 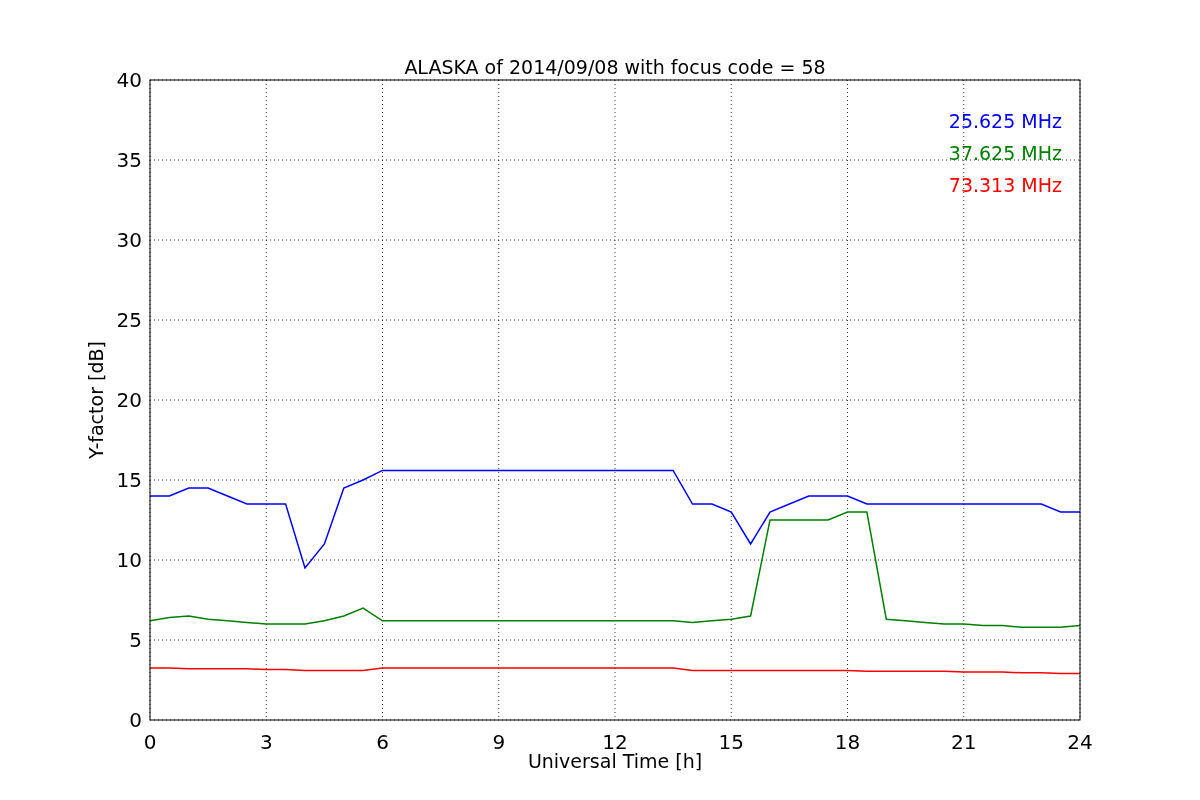 I want to click on tick-label: 3, so click(x=266, y=742).